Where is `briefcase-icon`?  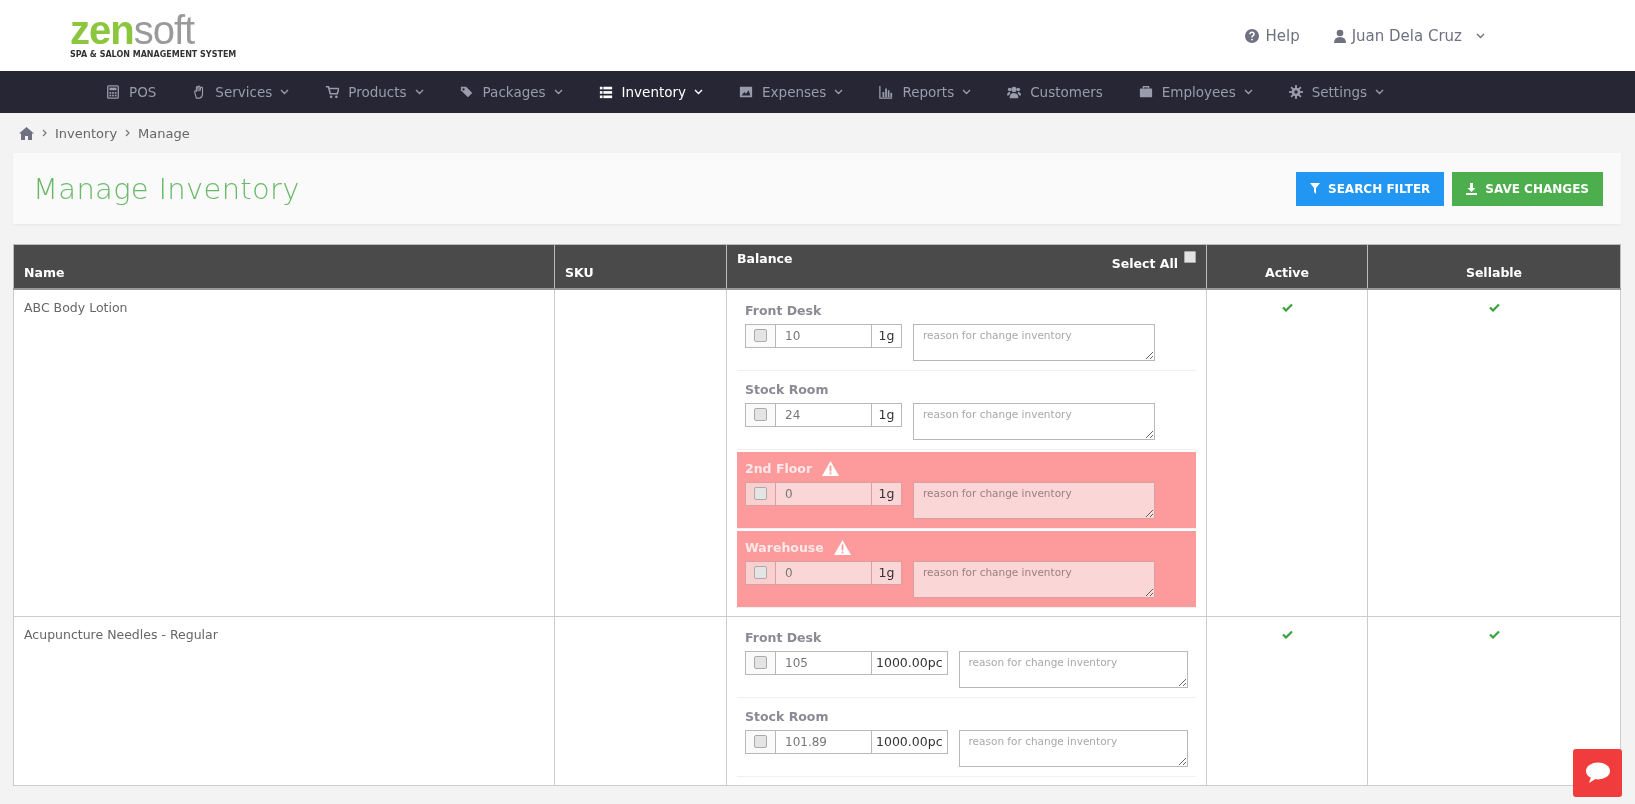 briefcase-icon is located at coordinates (1145, 92).